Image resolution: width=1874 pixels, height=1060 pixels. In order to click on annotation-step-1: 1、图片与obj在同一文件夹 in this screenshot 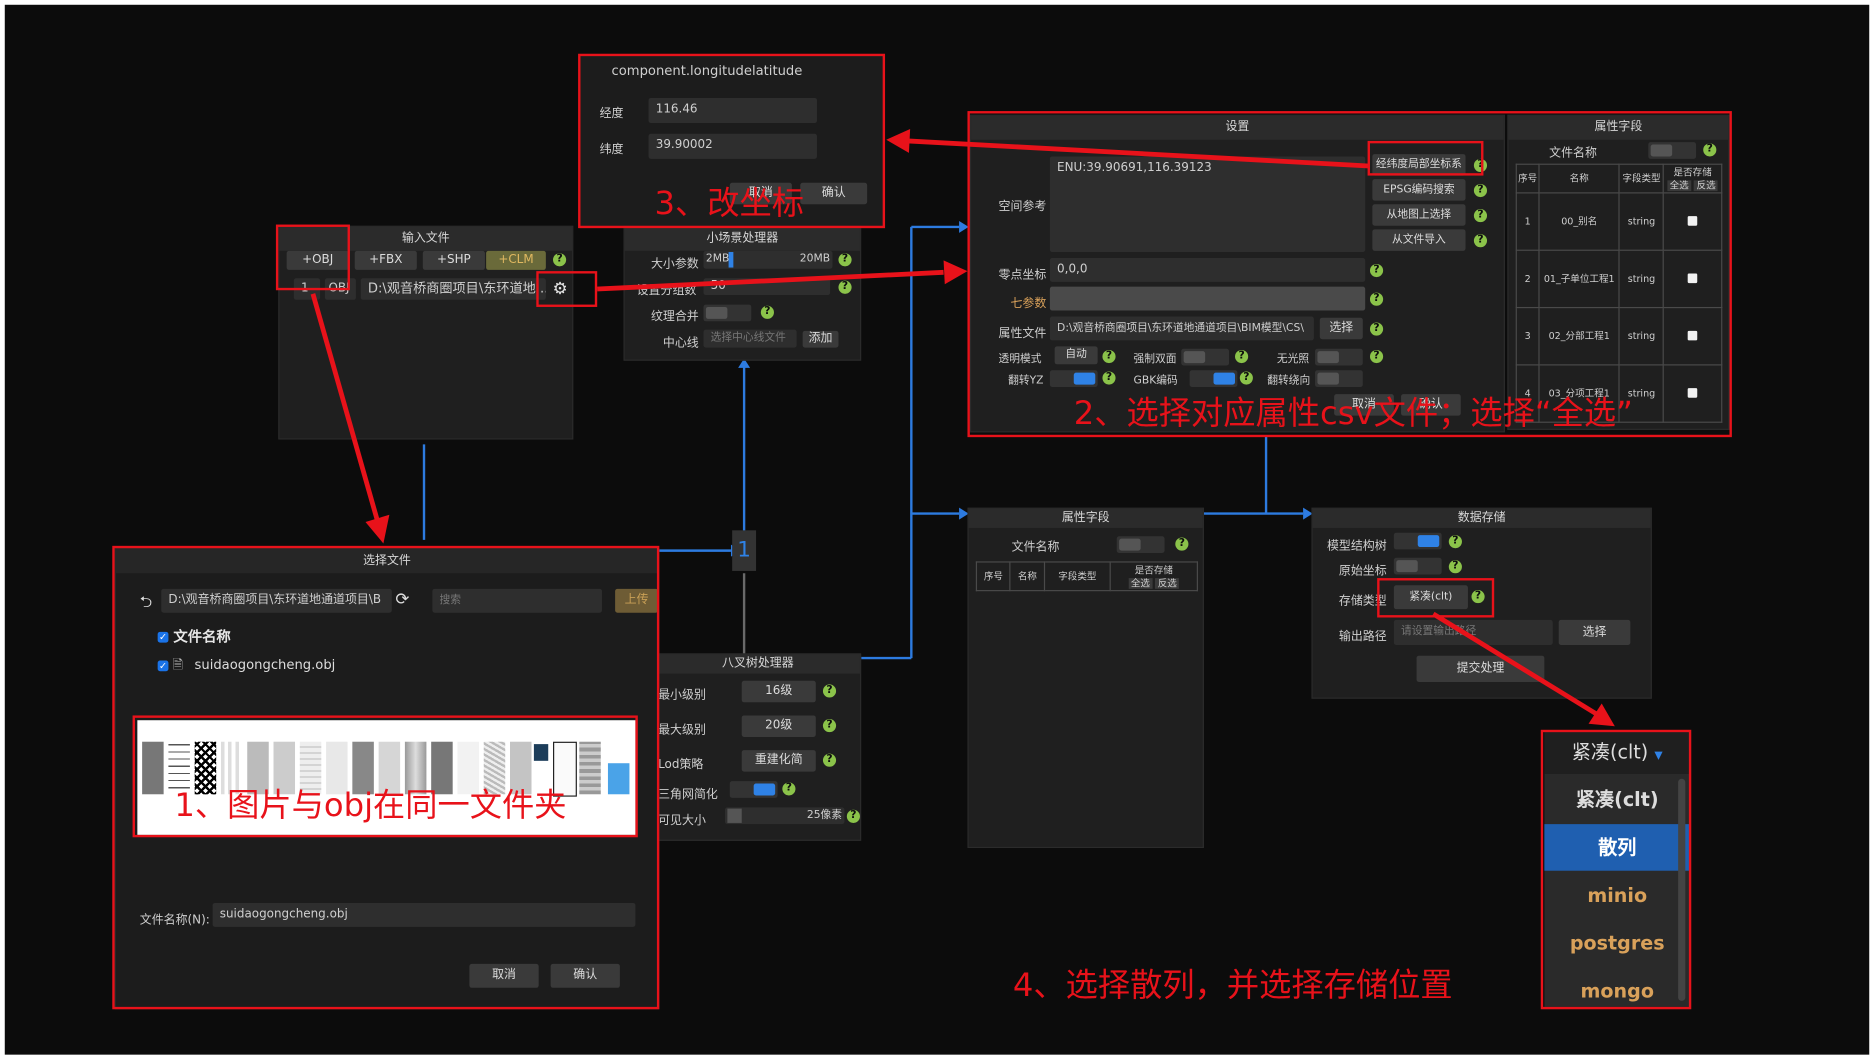, I will do `click(370, 806)`.